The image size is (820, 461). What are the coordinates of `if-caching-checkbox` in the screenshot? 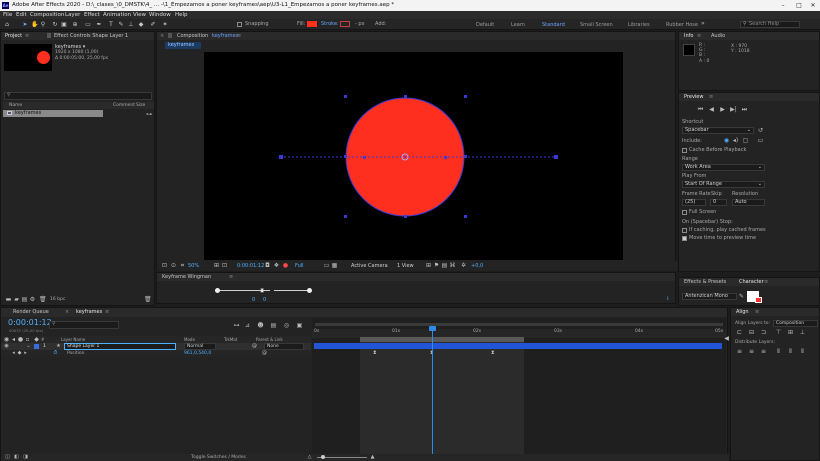 It's located at (684, 230).